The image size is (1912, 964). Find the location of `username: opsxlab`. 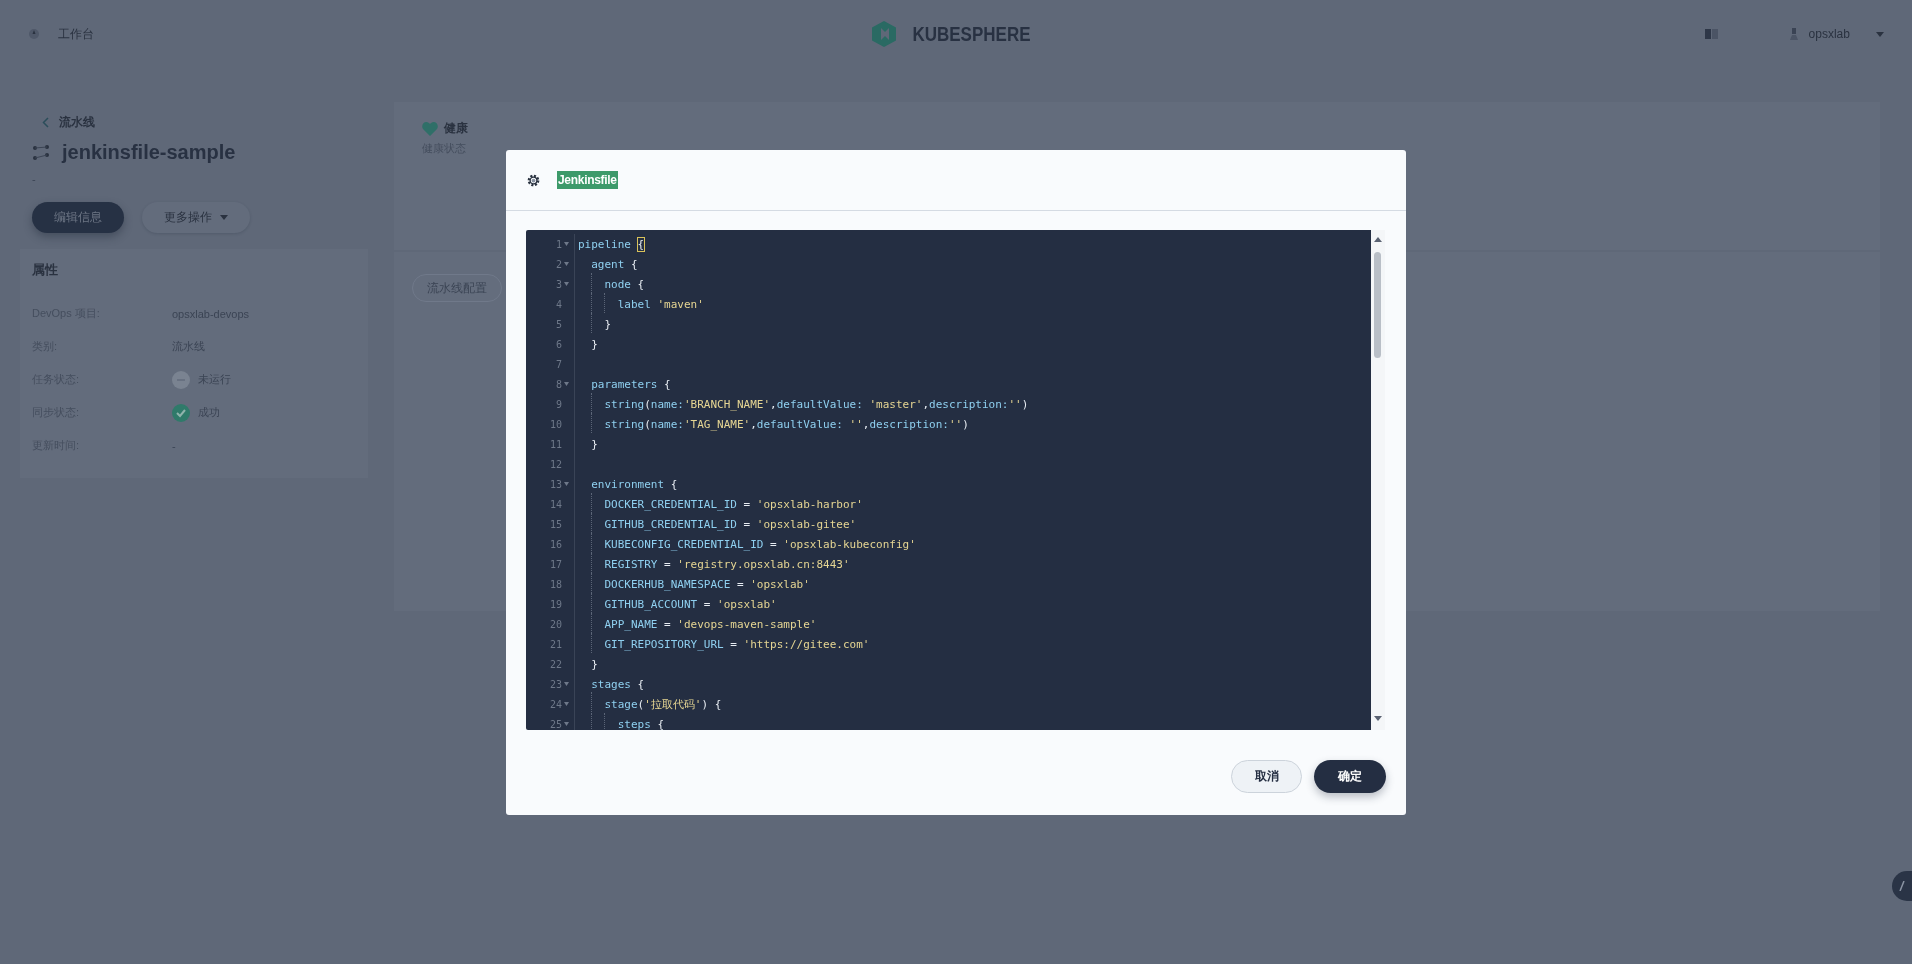

username: opsxlab is located at coordinates (1829, 34).